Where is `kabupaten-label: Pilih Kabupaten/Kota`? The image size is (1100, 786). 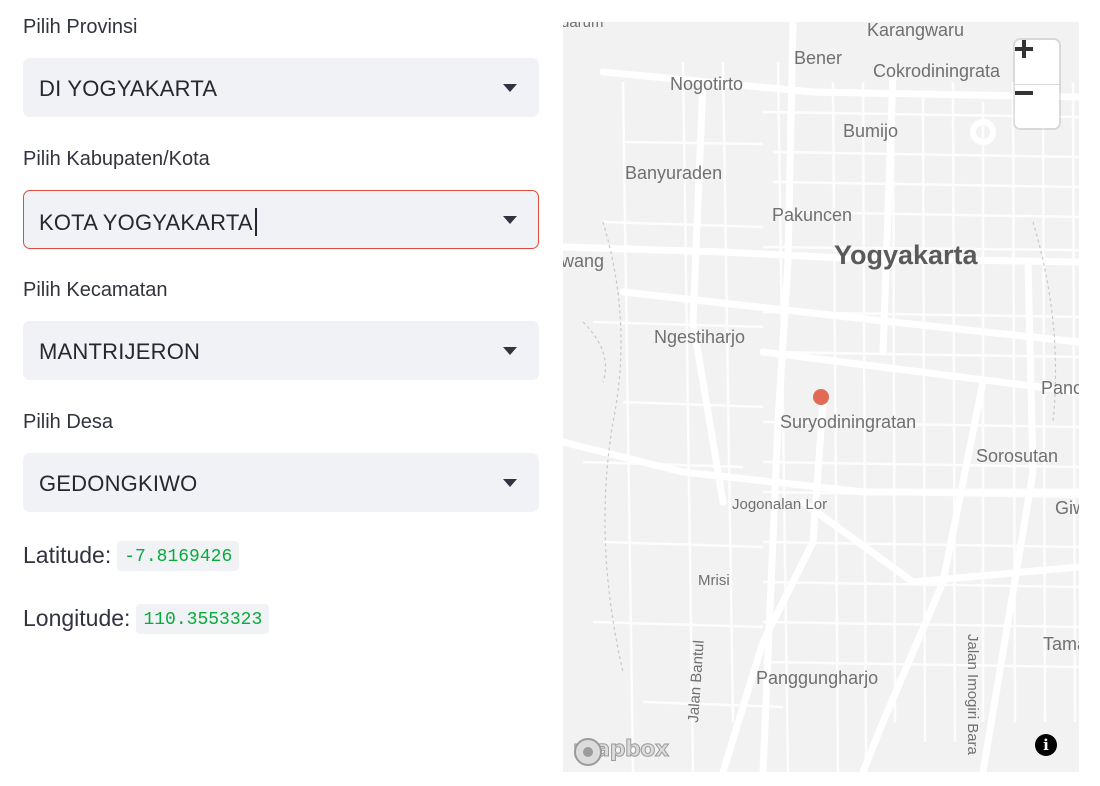
kabupaten-label: Pilih Kabupaten/Kota is located at coordinates (116, 159).